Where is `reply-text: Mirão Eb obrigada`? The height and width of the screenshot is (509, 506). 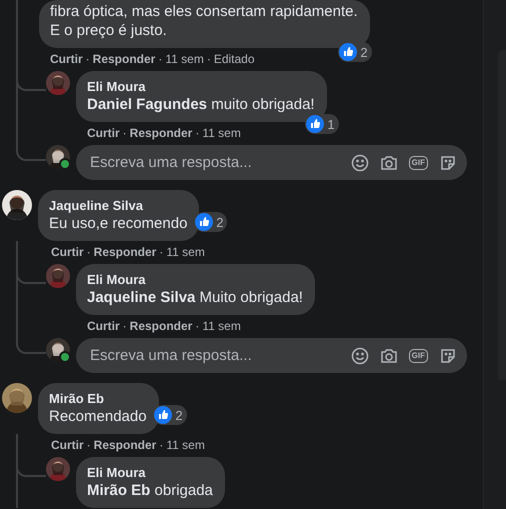
reply-text: Mirão Eb obrigada is located at coordinates (150, 490).